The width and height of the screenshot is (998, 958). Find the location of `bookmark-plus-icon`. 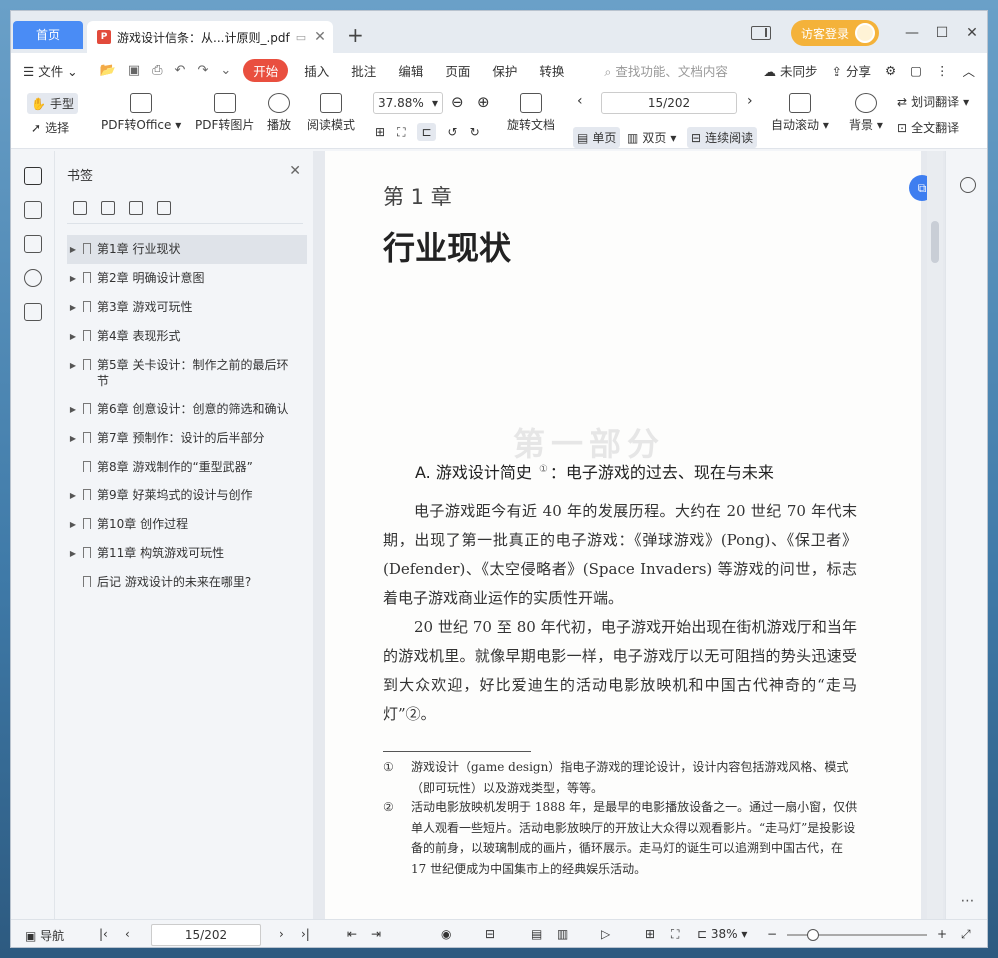

bookmark-plus-icon is located at coordinates (136, 208).